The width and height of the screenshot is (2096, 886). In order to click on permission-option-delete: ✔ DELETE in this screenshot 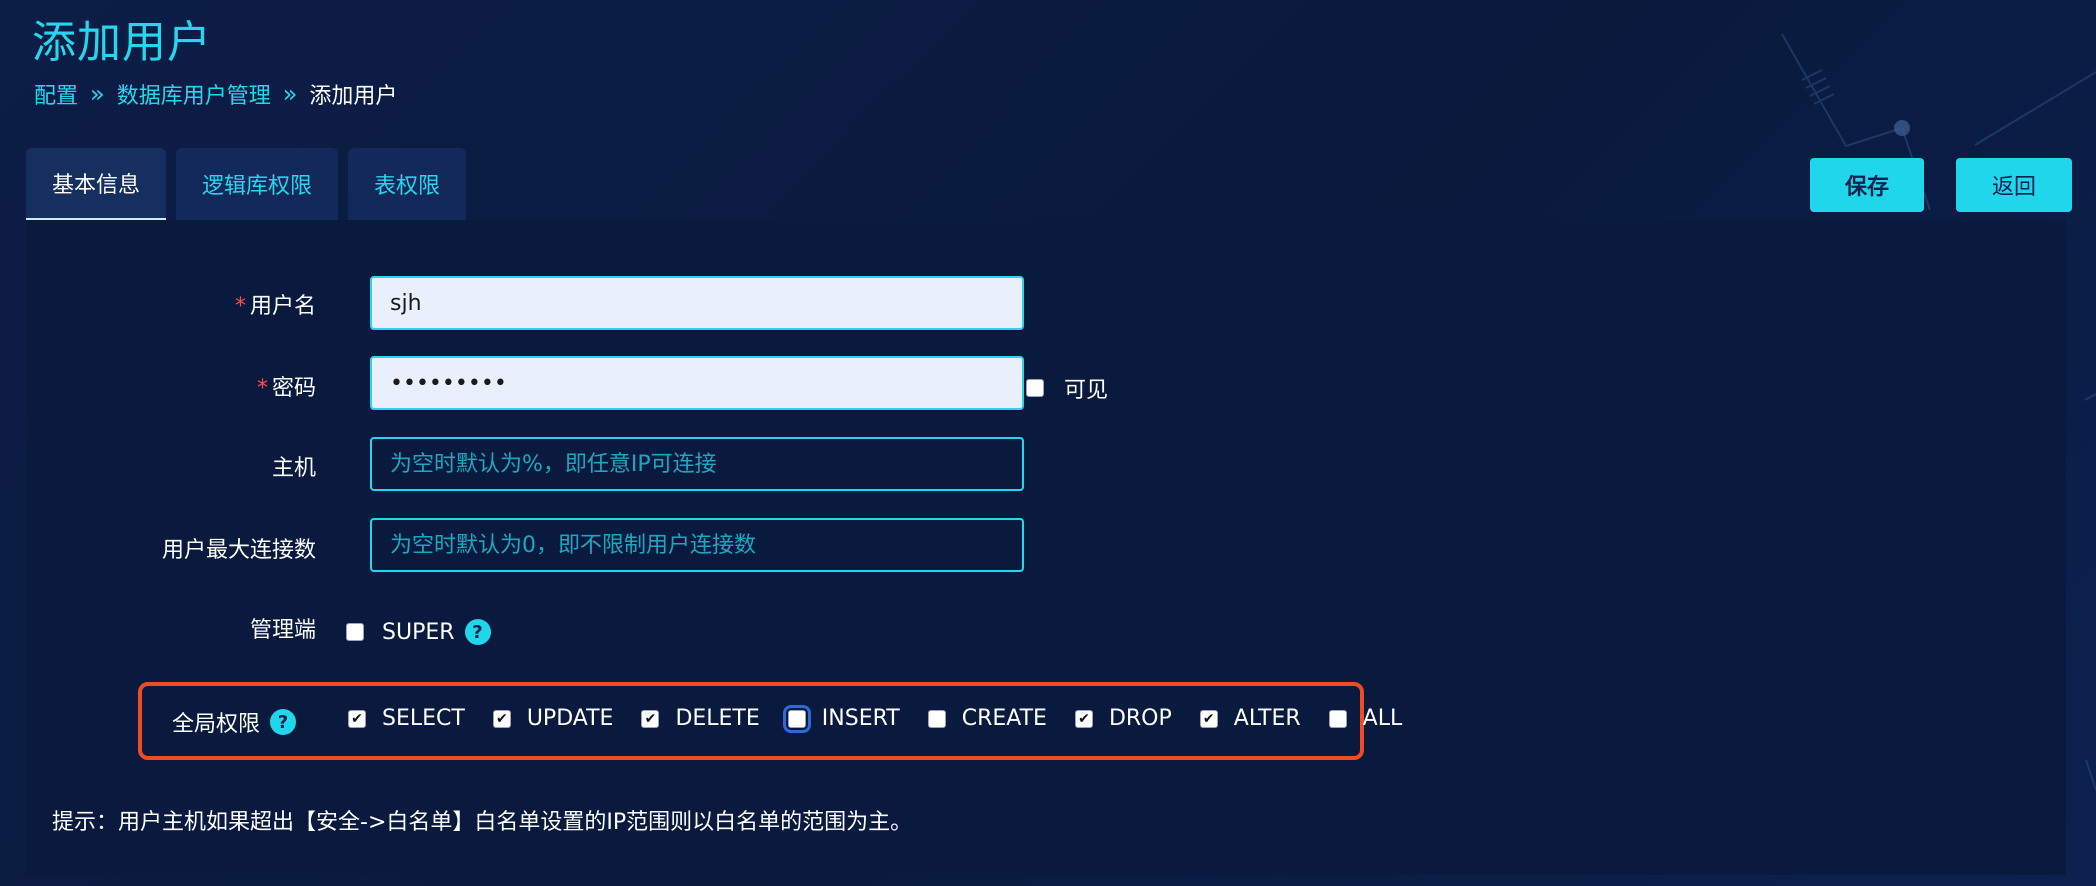, I will do `click(700, 718)`.